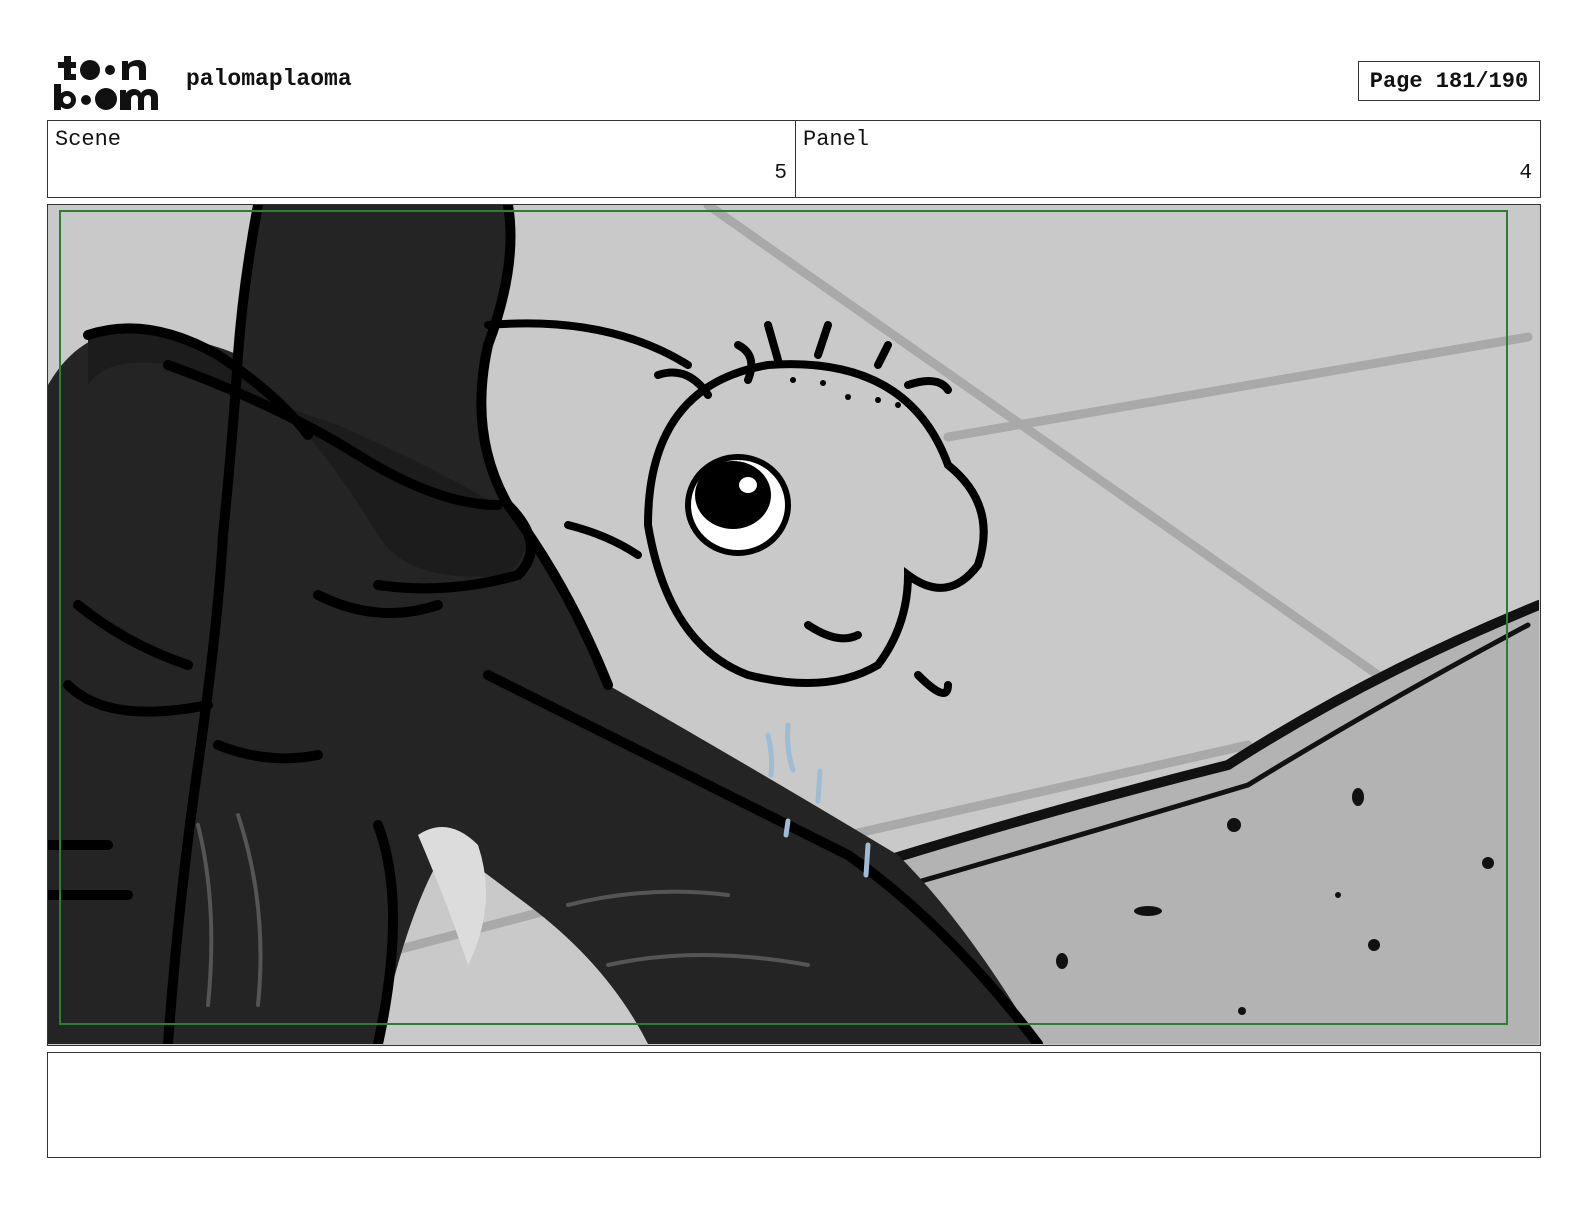  I want to click on scene-number: 5, so click(780, 173).